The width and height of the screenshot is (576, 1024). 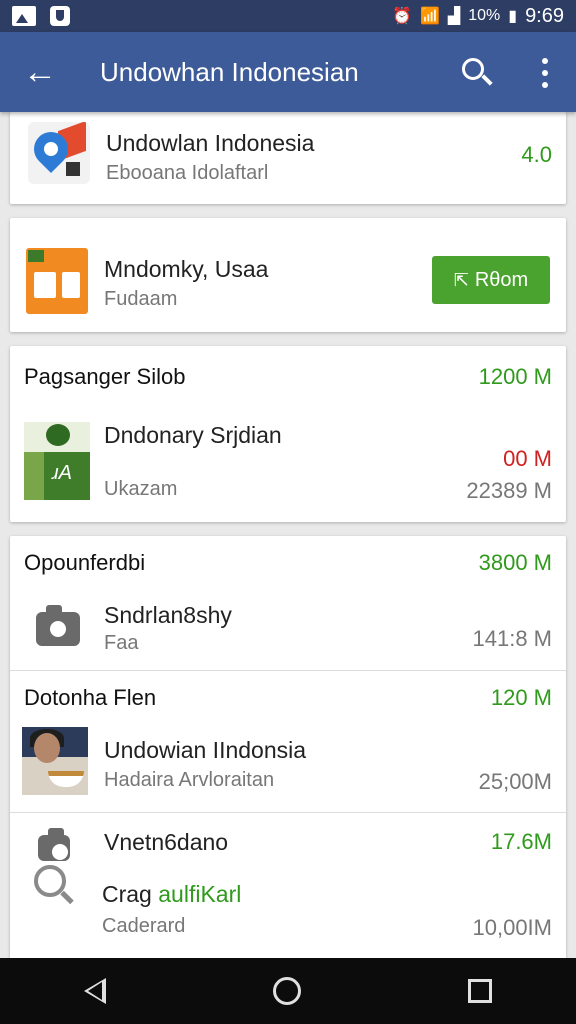 What do you see at coordinates (461, 279) in the screenshot?
I see `open-icon: ⇱` at bounding box center [461, 279].